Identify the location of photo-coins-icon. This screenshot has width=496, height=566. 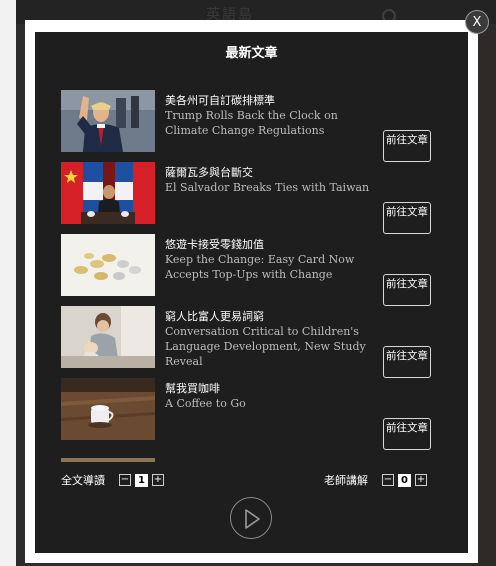
(108, 265).